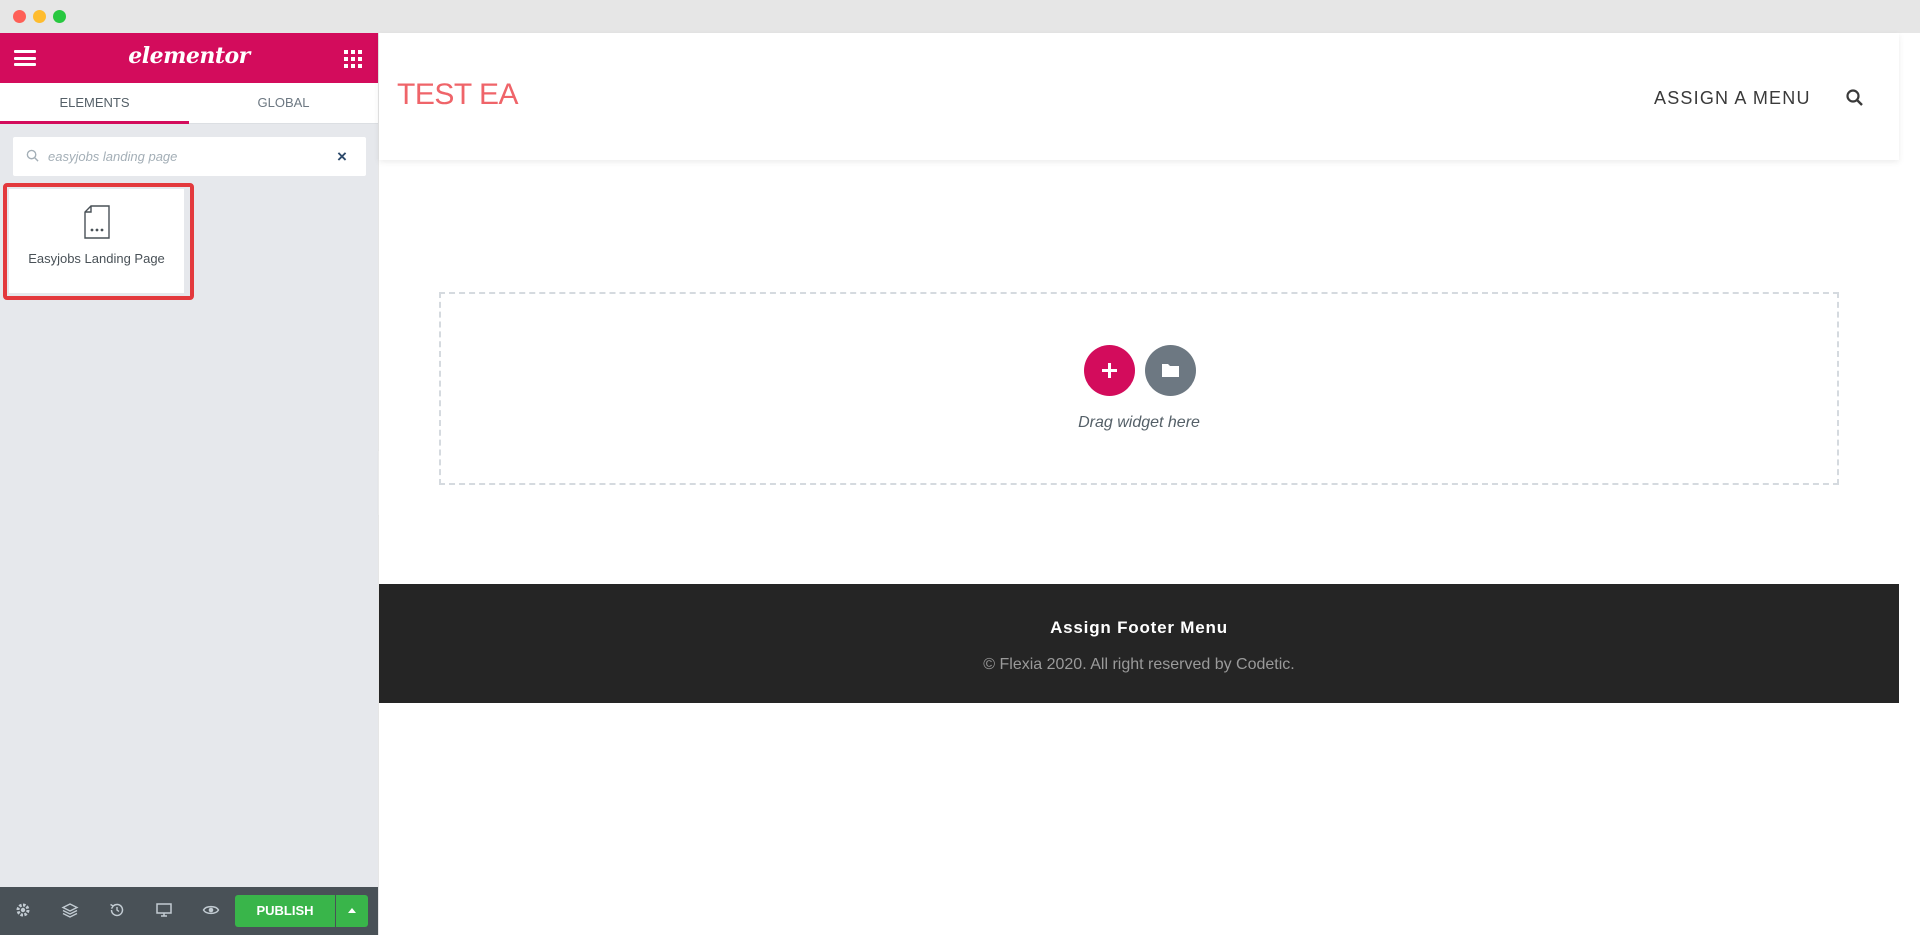 The image size is (1920, 935). What do you see at coordinates (32, 155) in the screenshot?
I see `search-icon` at bounding box center [32, 155].